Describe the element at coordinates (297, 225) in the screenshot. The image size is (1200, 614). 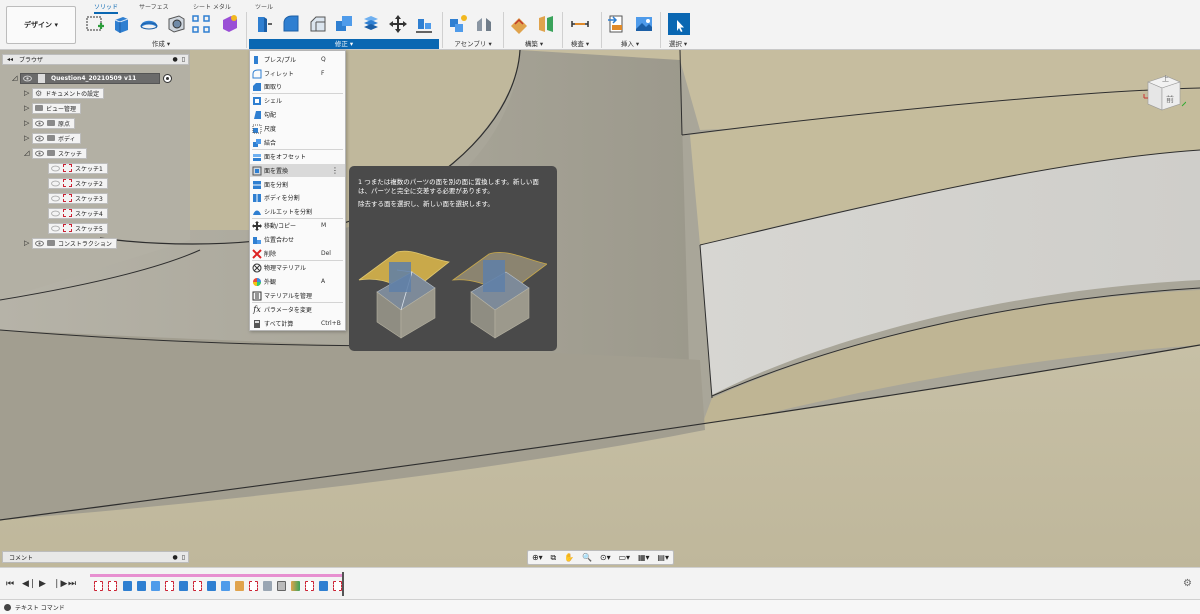
I see `menu-item-move-copy: 移動/コピー M` at that location.